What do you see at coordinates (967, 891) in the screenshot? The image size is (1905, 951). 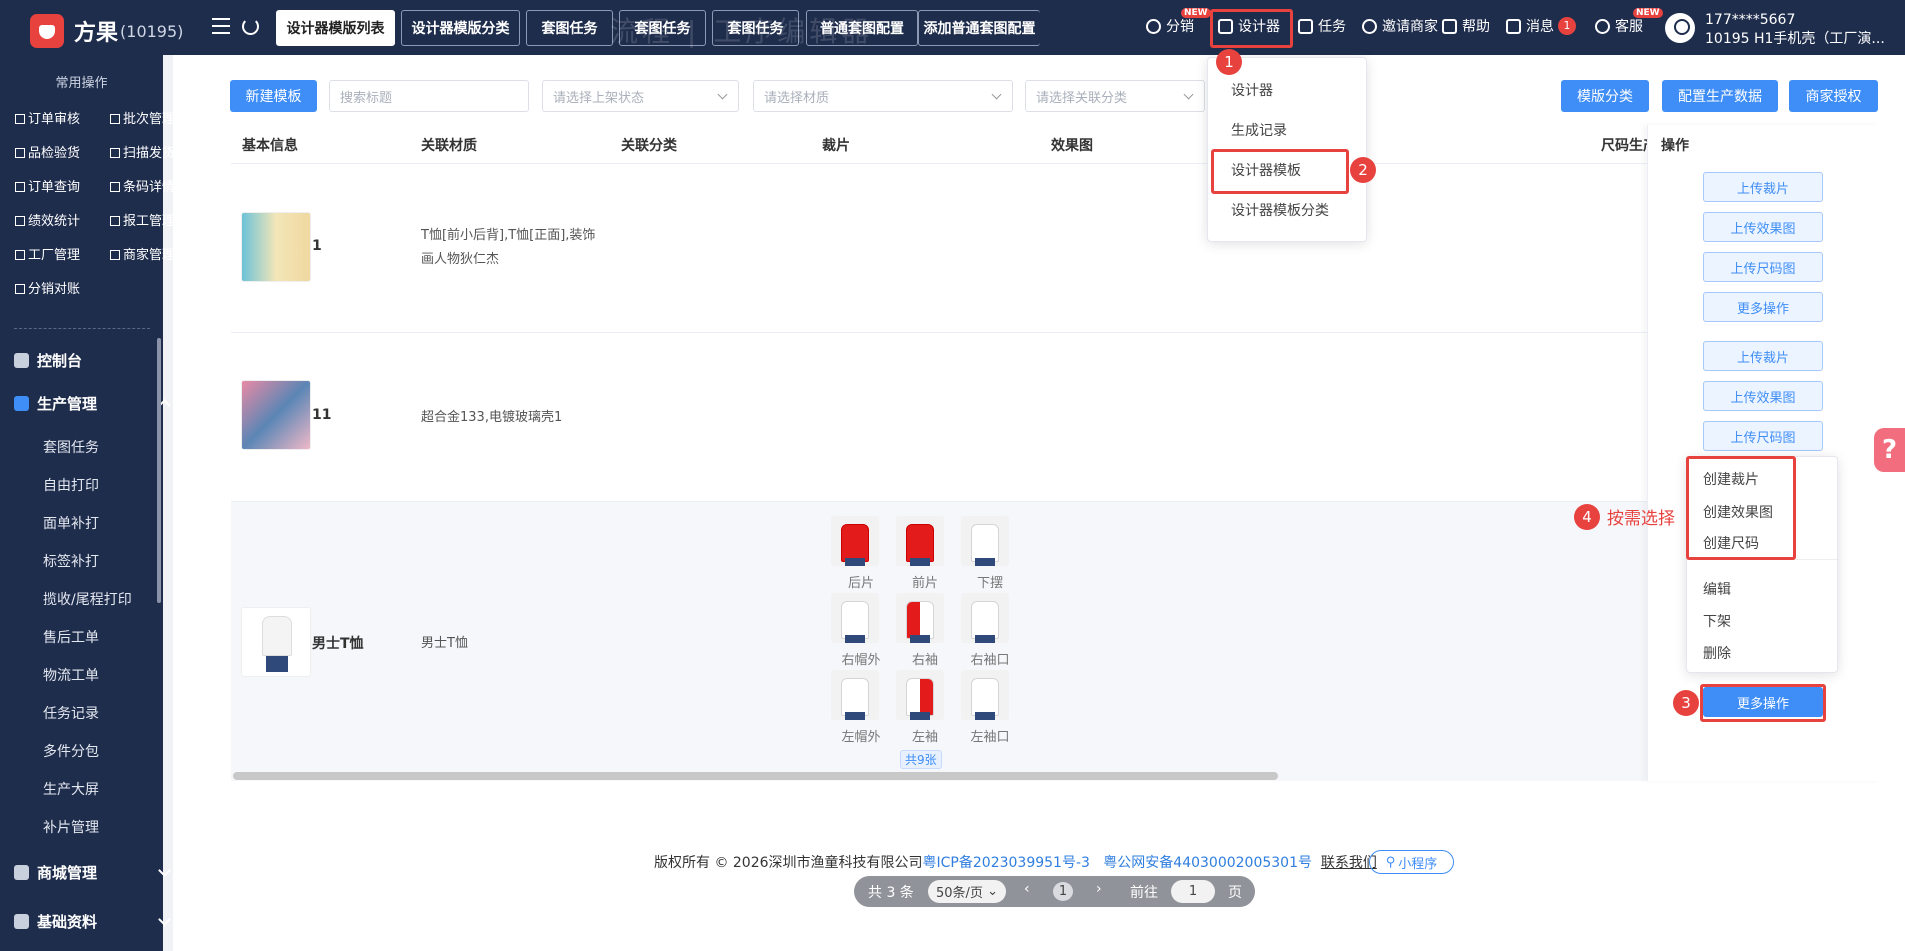 I see `page-size-select: 50条/页 ⌄` at bounding box center [967, 891].